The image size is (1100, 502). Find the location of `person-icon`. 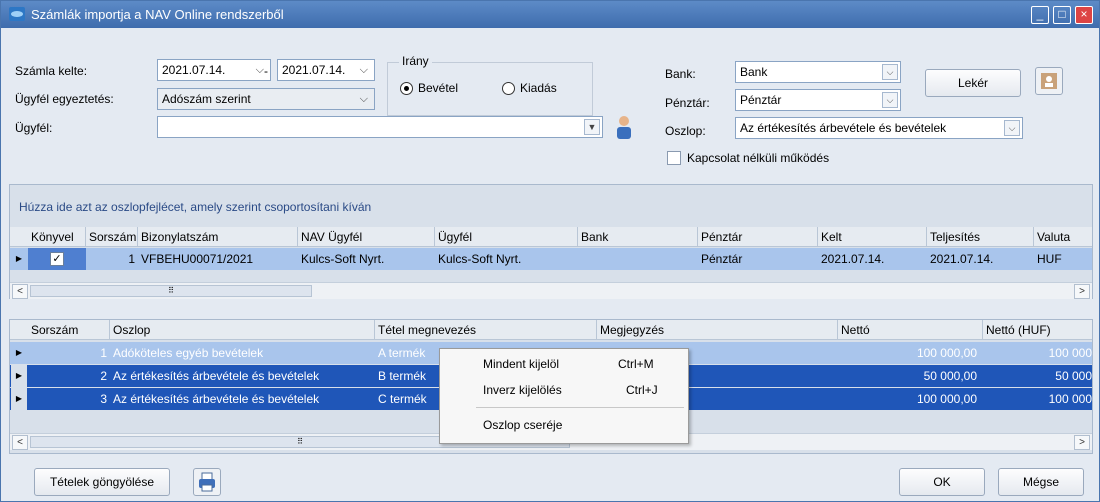

person-icon is located at coordinates (624, 127).